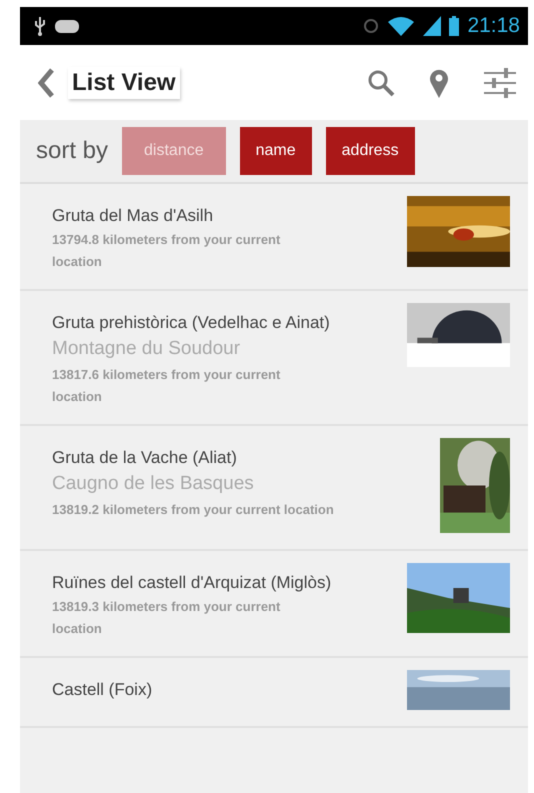  I want to click on sort-button: name, so click(276, 151).